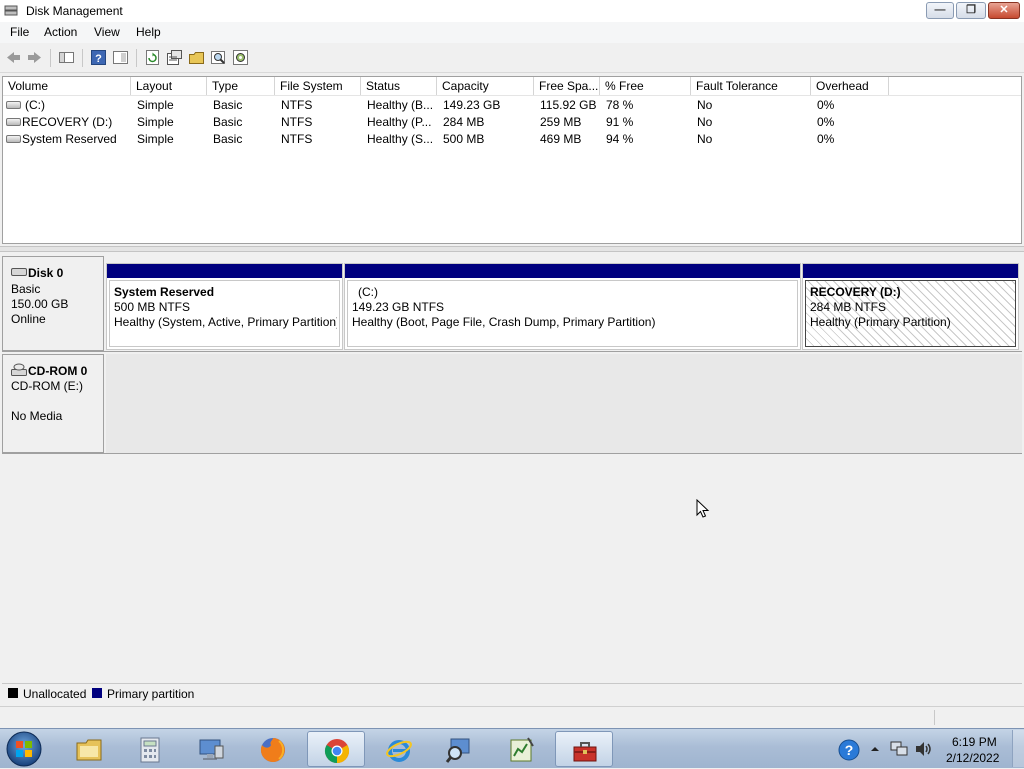 This screenshot has height=769, width=1024. What do you see at coordinates (645, 86) in the screenshot?
I see `column-header-percent-free: % Free` at bounding box center [645, 86].